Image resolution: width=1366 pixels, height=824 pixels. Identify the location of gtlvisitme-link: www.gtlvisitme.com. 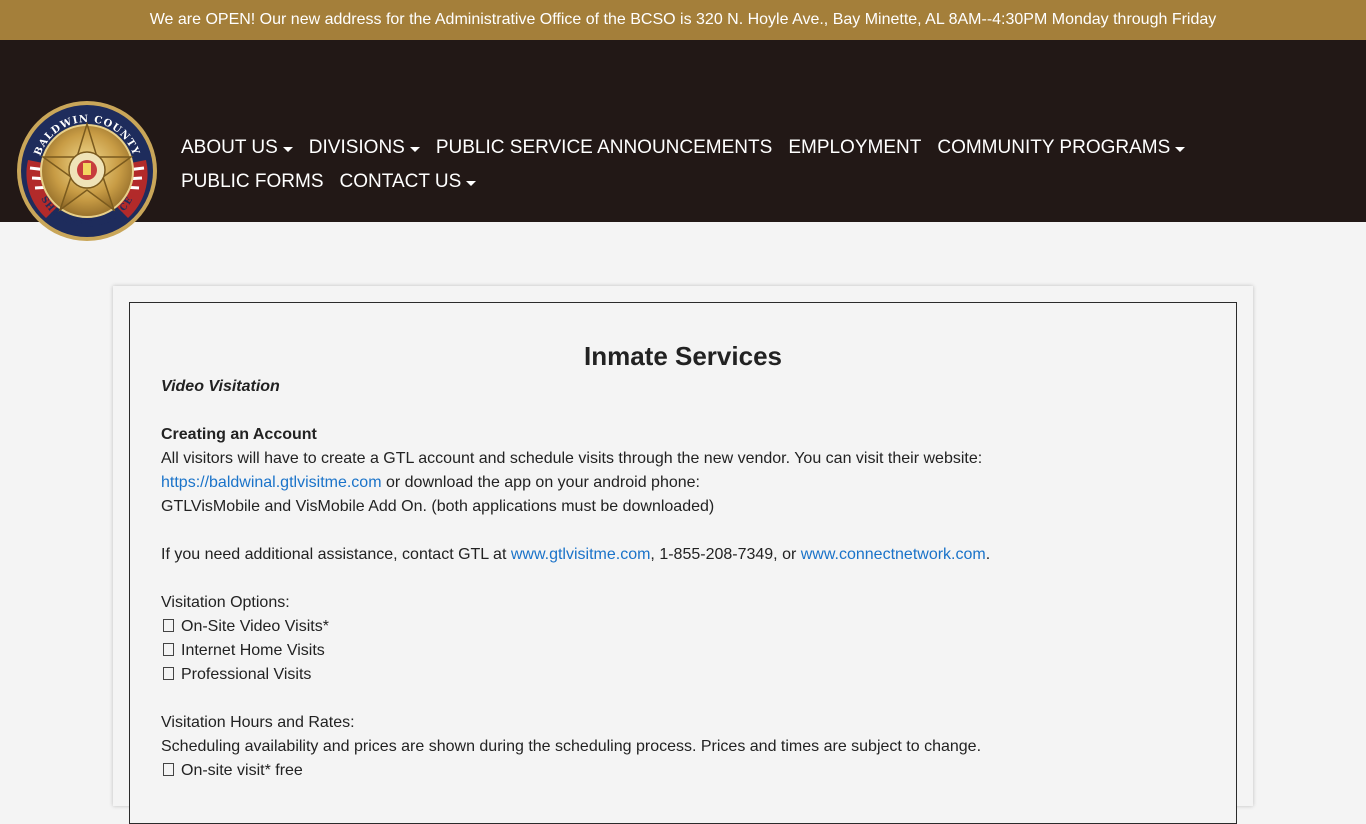
(581, 554).